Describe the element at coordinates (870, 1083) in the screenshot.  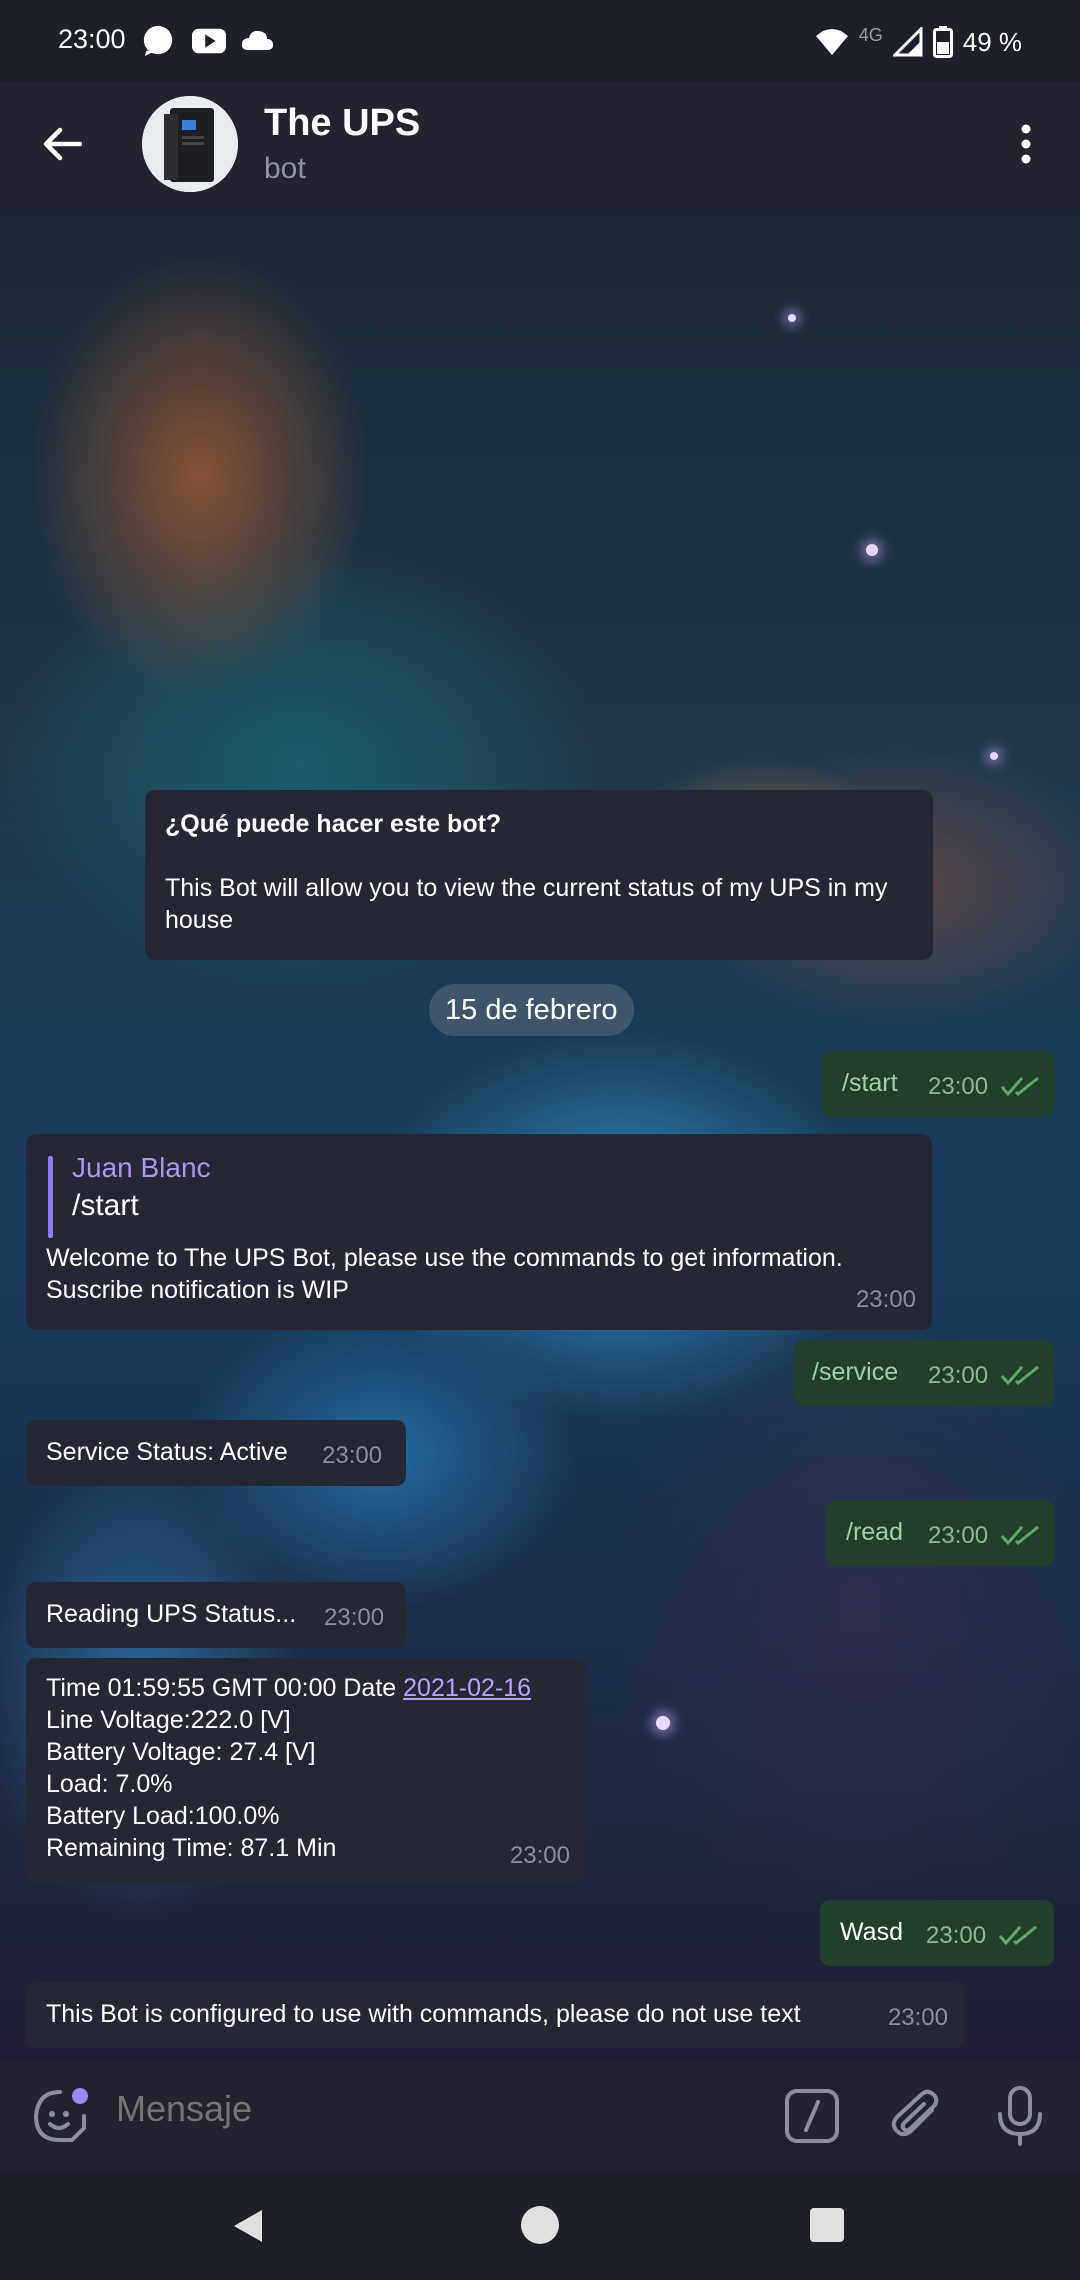
I see `message-text: /start` at that location.